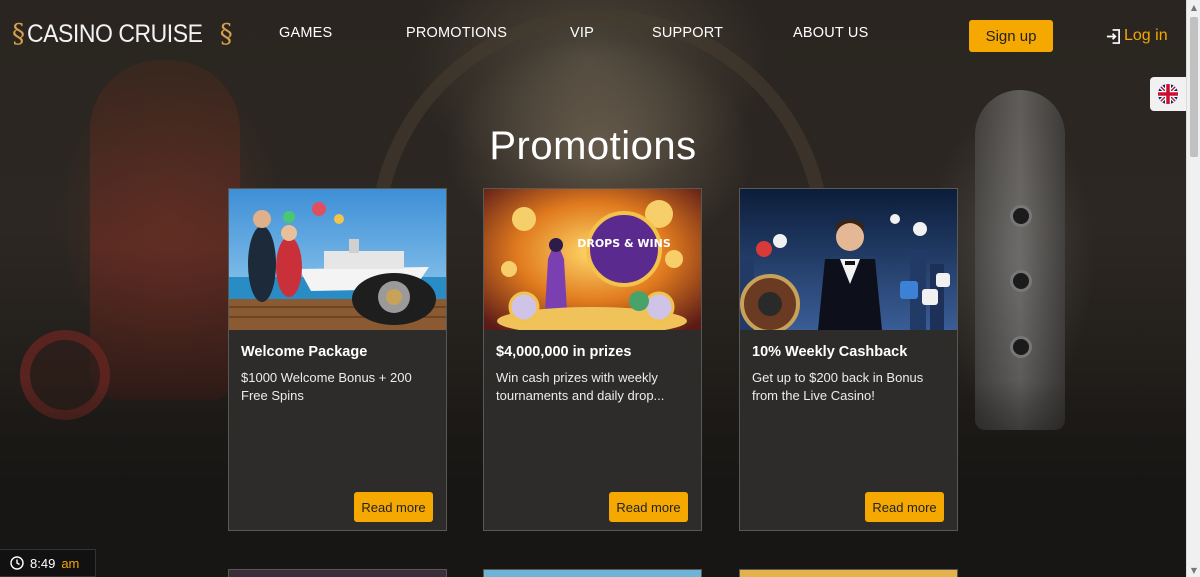  What do you see at coordinates (830, 352) in the screenshot?
I see `promo-title: 10% Weekly Cashback` at bounding box center [830, 352].